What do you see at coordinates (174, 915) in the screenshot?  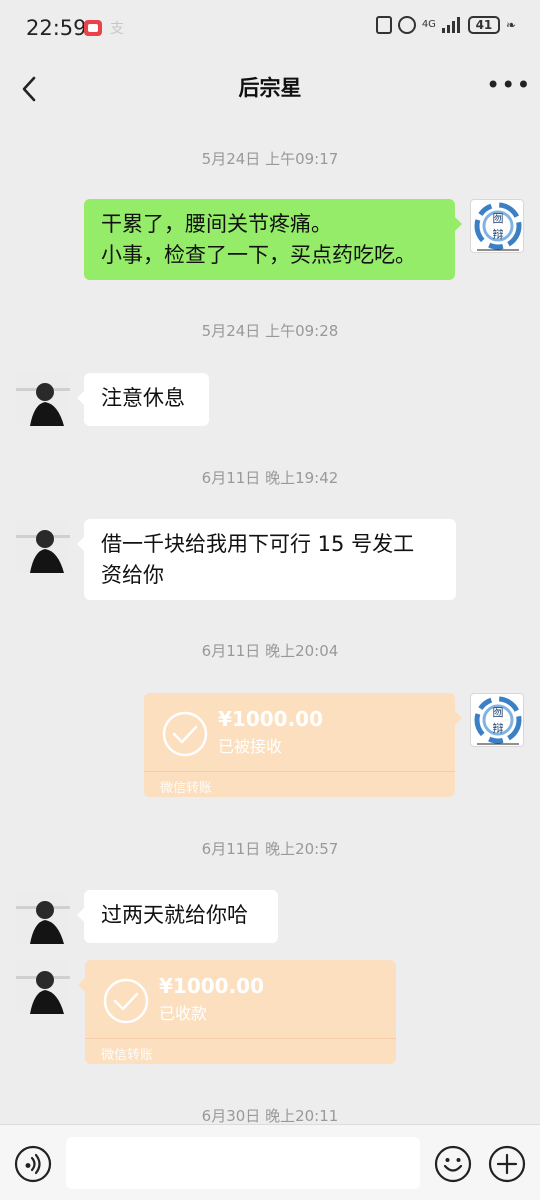 I see `message-text: 过两天就给你哈` at bounding box center [174, 915].